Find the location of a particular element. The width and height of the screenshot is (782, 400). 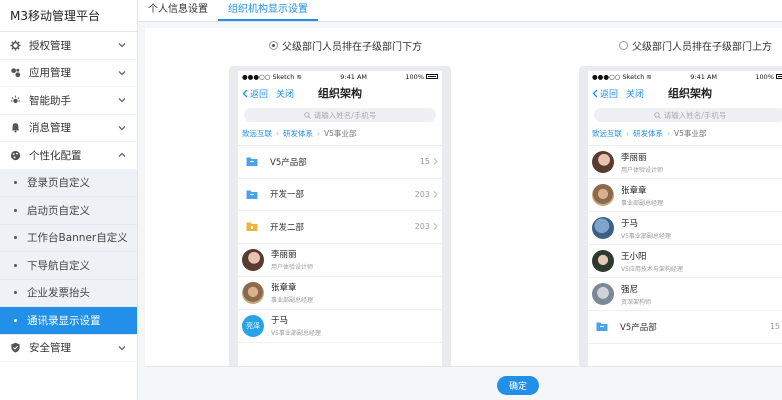

sidebar-item-security: 安全管理 is located at coordinates (68, 348).